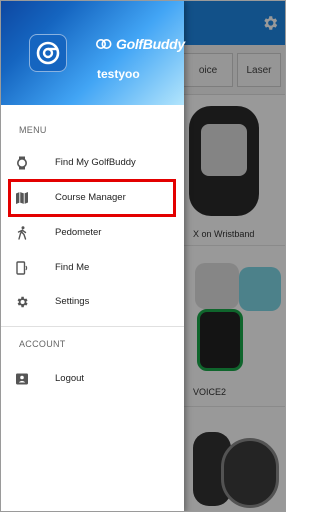 The width and height of the screenshot is (320, 512). I want to click on brand-mark-icon, so click(104, 44).